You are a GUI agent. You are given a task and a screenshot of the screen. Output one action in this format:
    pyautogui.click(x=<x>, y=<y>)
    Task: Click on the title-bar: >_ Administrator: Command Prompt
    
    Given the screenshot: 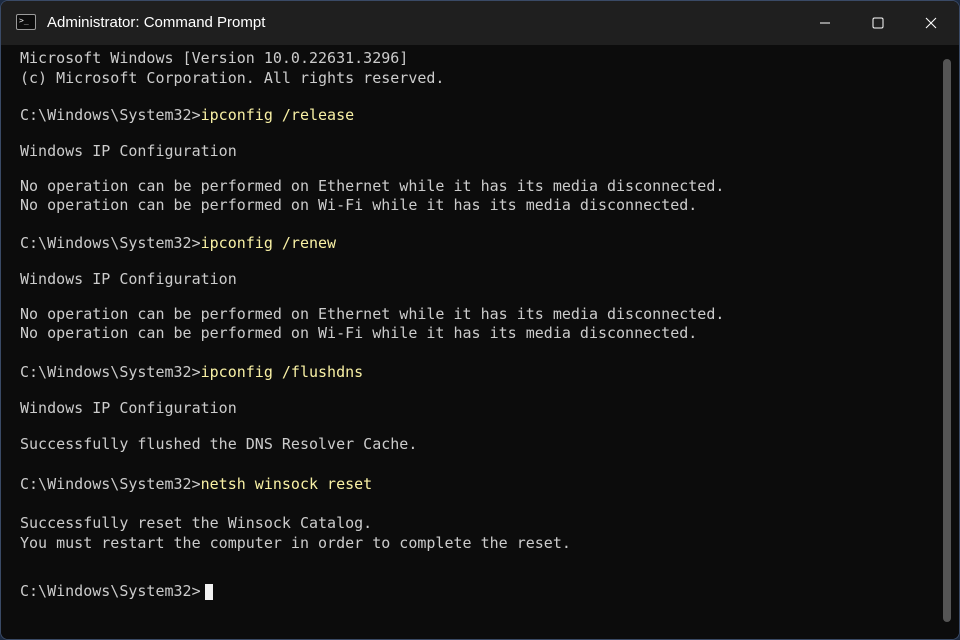 What is the action you would take?
    pyautogui.click(x=480, y=23)
    